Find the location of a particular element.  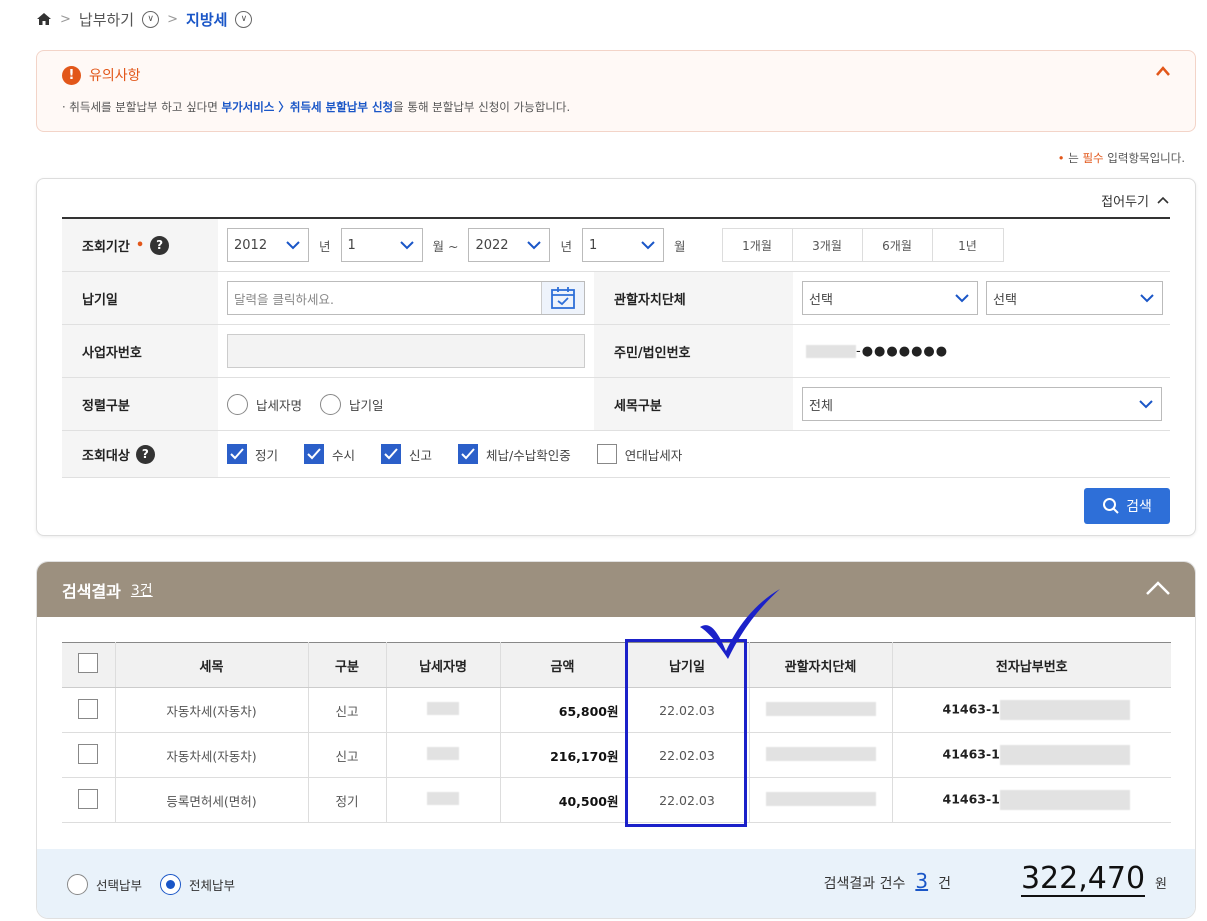

jurisdiction-cell is located at coordinates (821, 800).